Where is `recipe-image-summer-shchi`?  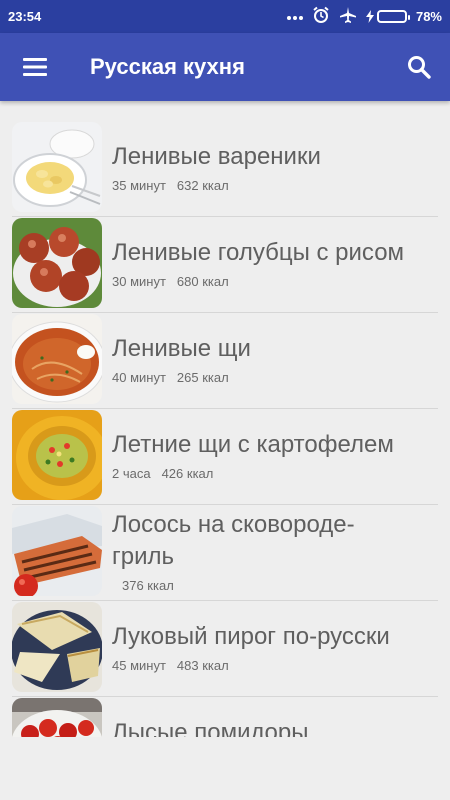 recipe-image-summer-shchi is located at coordinates (57, 455).